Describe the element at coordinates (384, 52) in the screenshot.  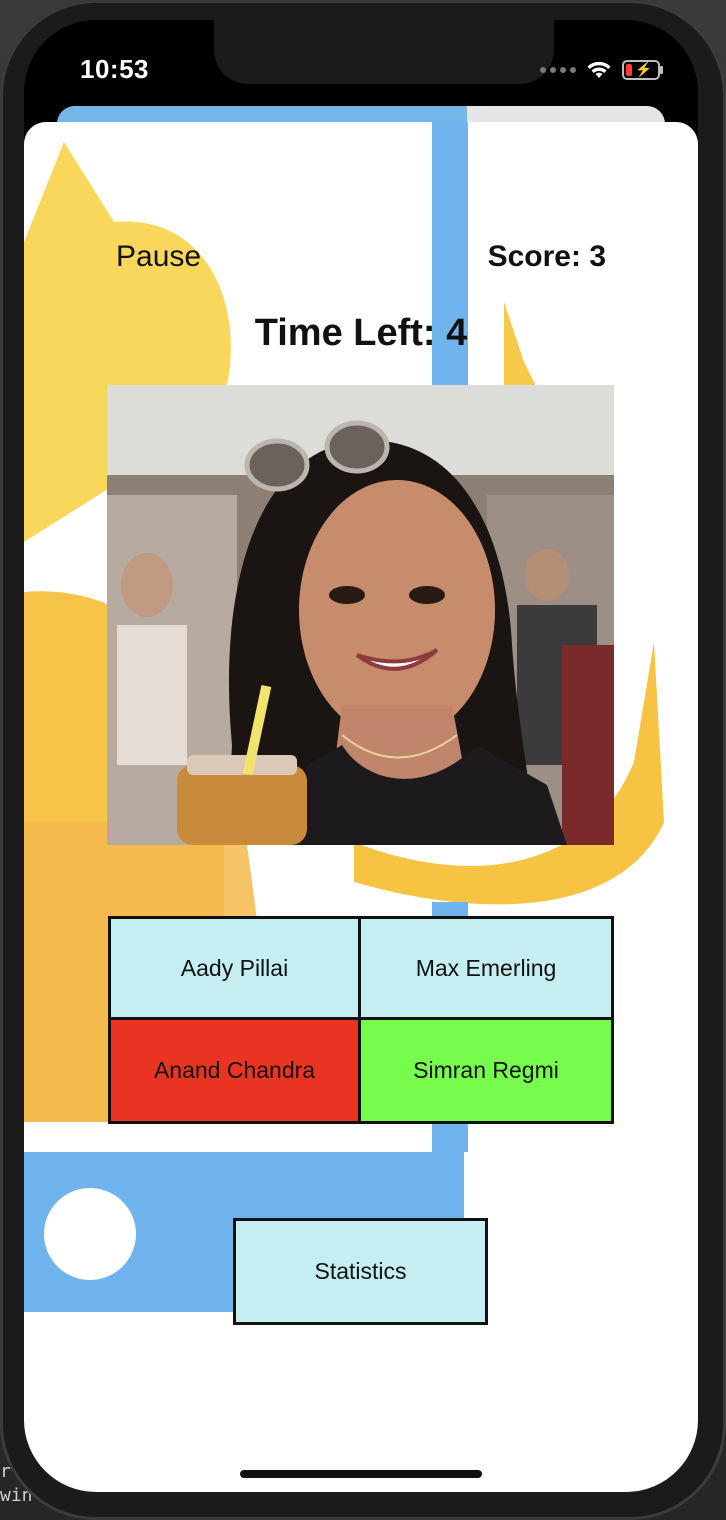
I see `notch` at that location.